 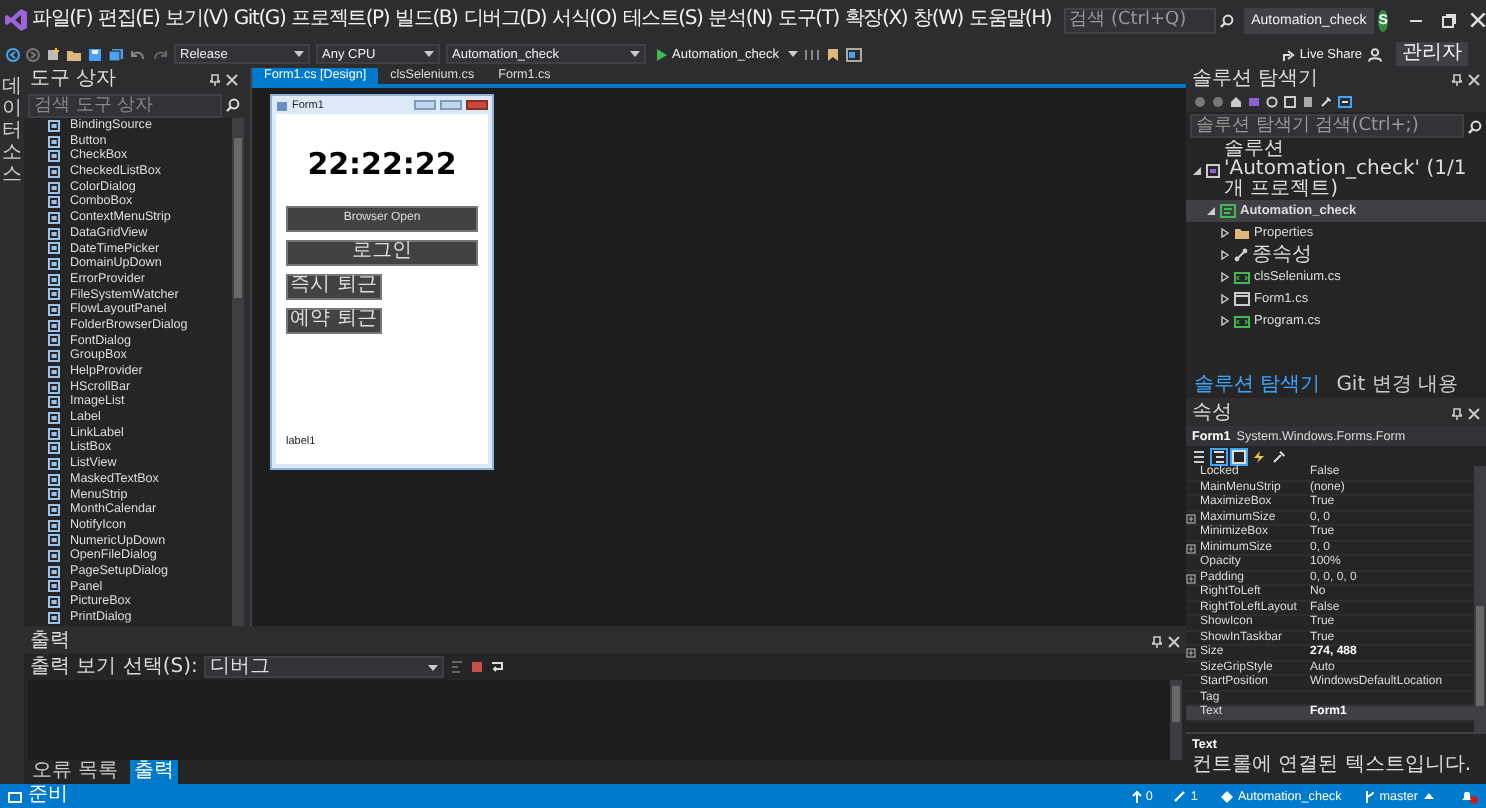 What do you see at coordinates (333, 320) in the screenshot?
I see `form-button: 예약 퇴근` at bounding box center [333, 320].